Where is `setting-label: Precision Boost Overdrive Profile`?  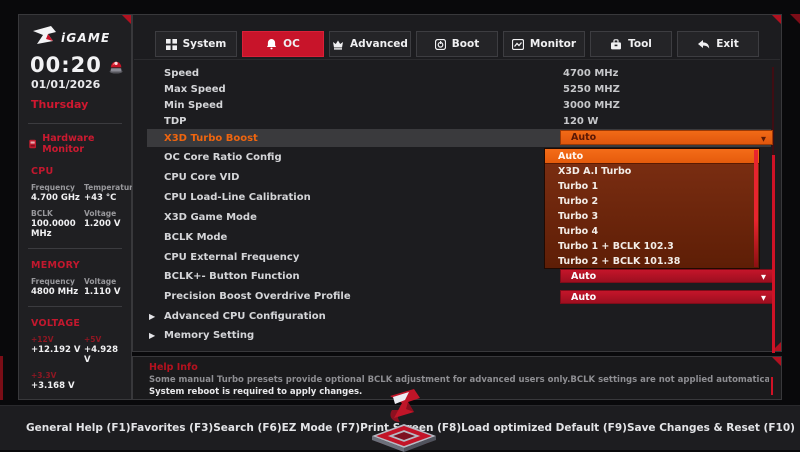
setting-label: Precision Boost Overdrive Profile is located at coordinates (257, 296).